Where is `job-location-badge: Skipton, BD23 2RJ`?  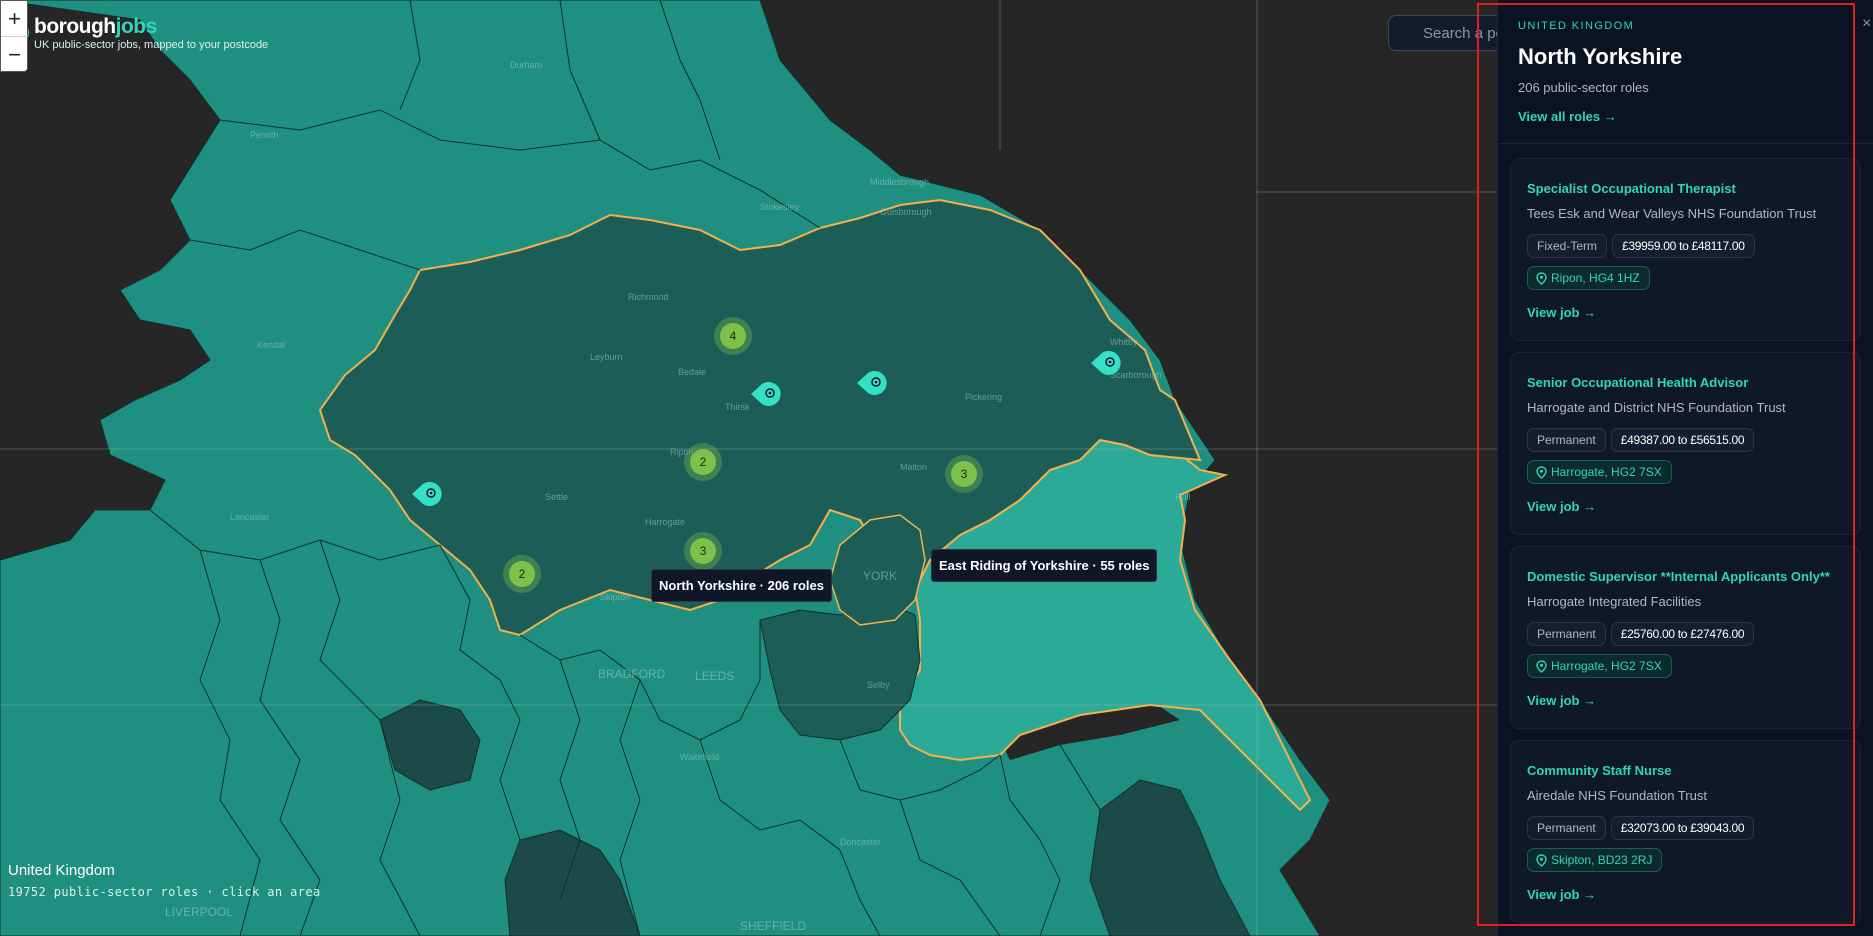 job-location-badge: Skipton, BD23 2RJ is located at coordinates (1595, 860).